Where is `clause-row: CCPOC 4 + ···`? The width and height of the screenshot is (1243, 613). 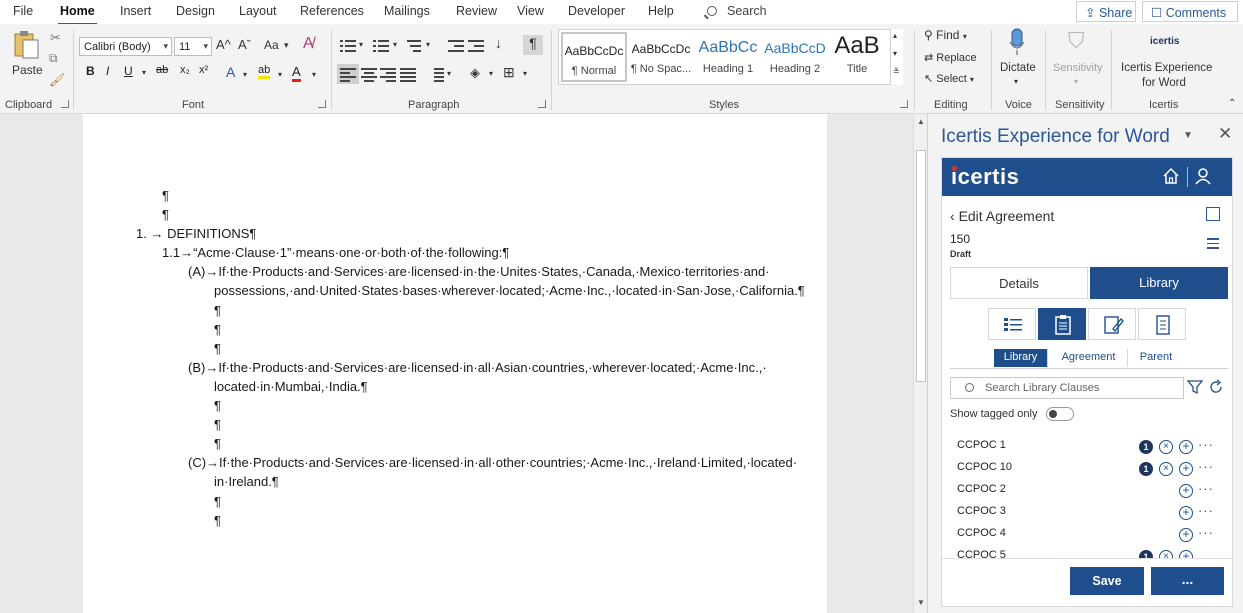 clause-row: CCPOC 4 + ··· is located at coordinates (1090, 535).